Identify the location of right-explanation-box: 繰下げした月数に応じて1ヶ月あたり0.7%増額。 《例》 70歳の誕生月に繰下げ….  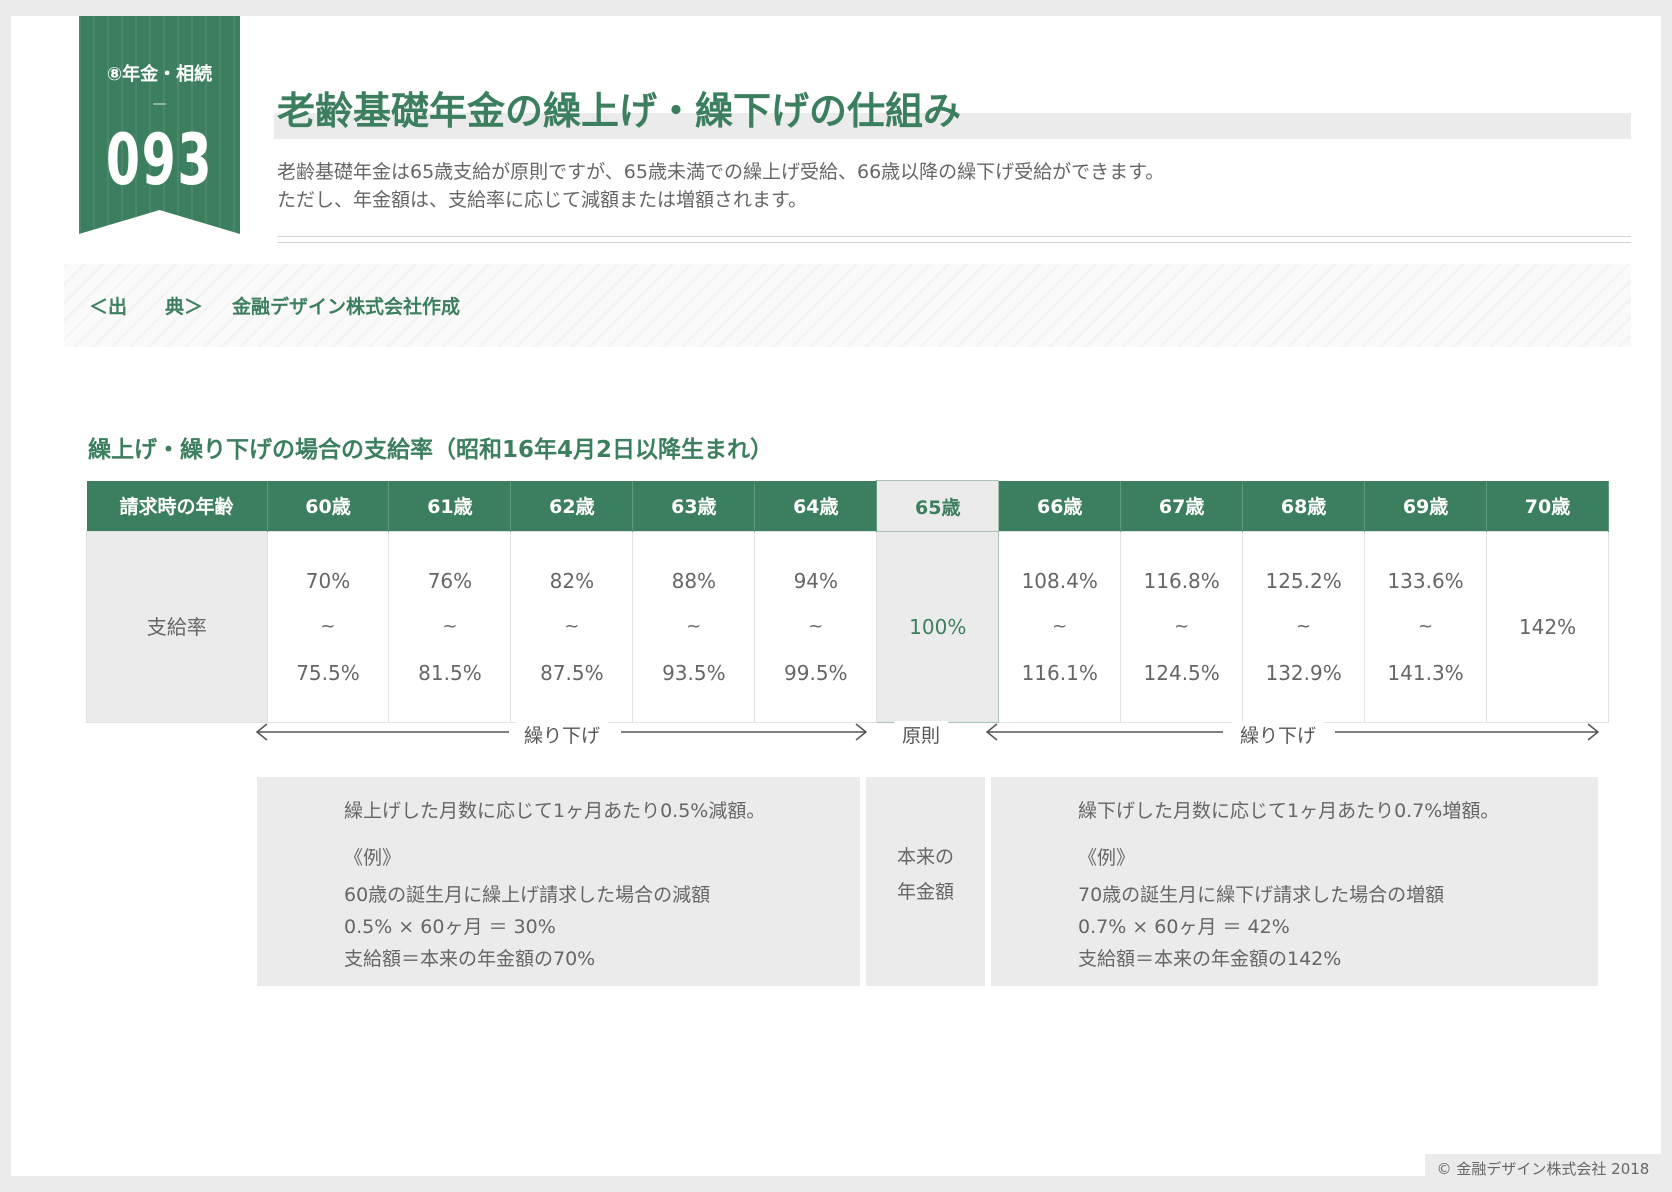
(1294, 881).